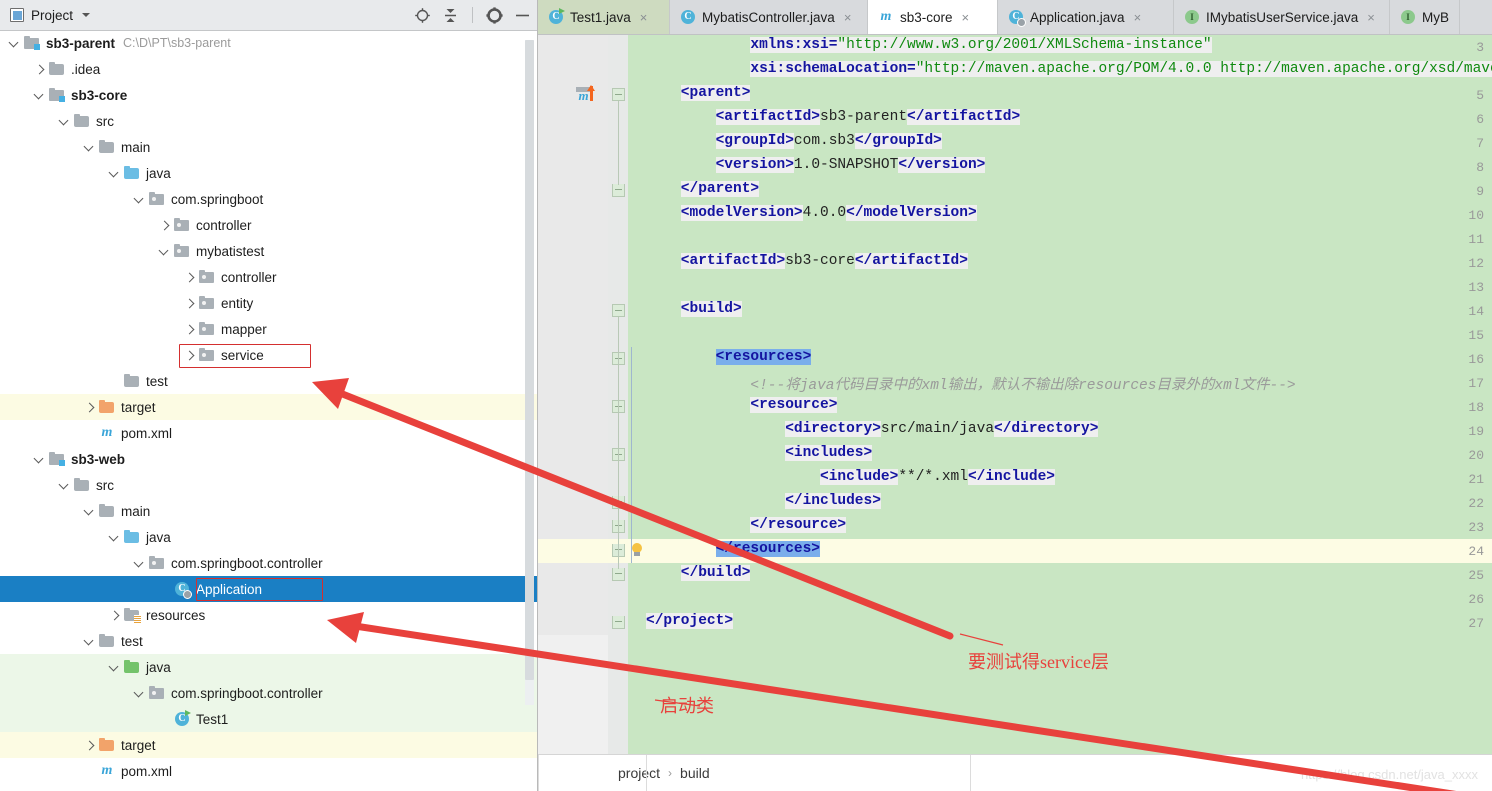 The image size is (1492, 791). What do you see at coordinates (639, 773) in the screenshot?
I see `breadcrumb-item-project: project` at bounding box center [639, 773].